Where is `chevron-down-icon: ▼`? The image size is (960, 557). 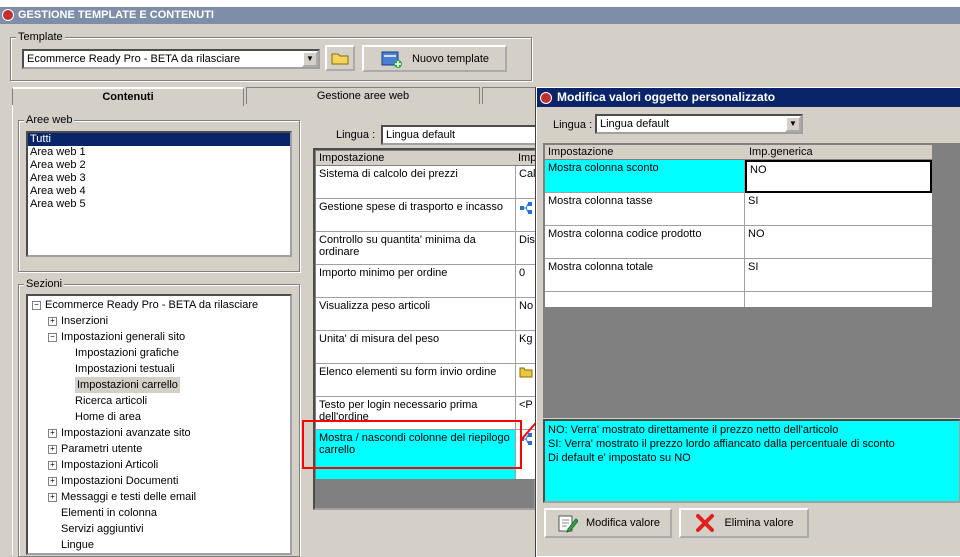 chevron-down-icon: ▼ is located at coordinates (793, 124).